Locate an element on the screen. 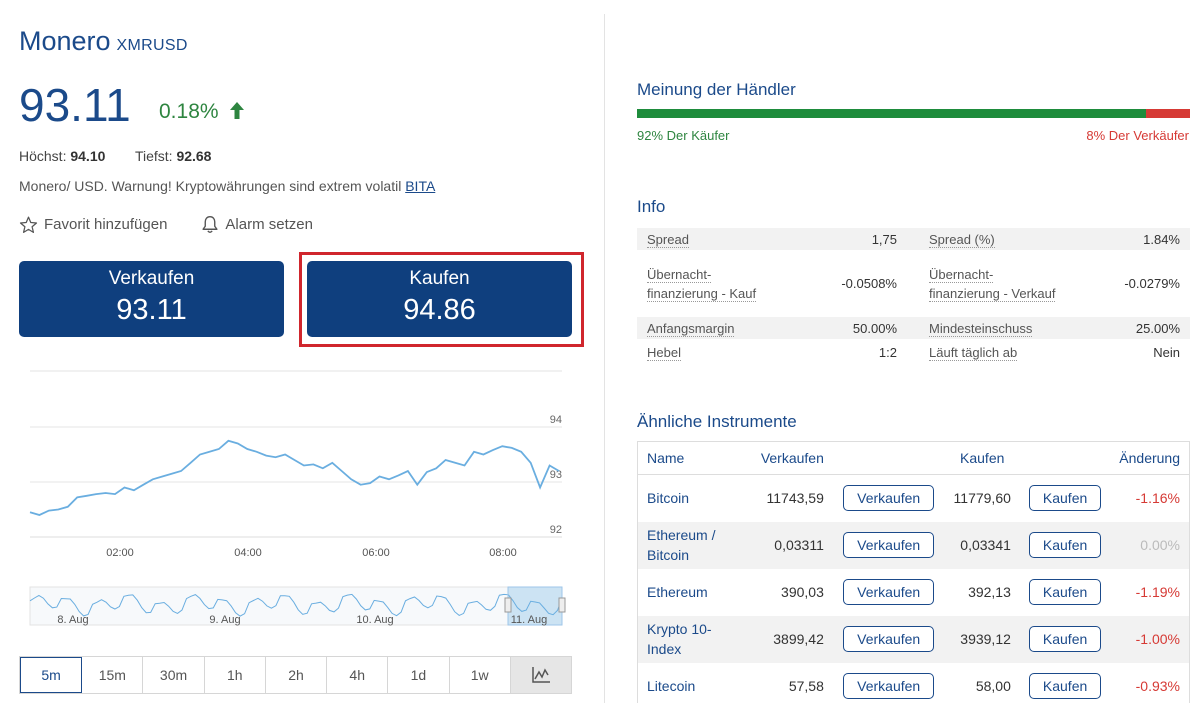 This screenshot has width=1203, height=703. favorite-label: Favorit hinzufügen is located at coordinates (106, 224).